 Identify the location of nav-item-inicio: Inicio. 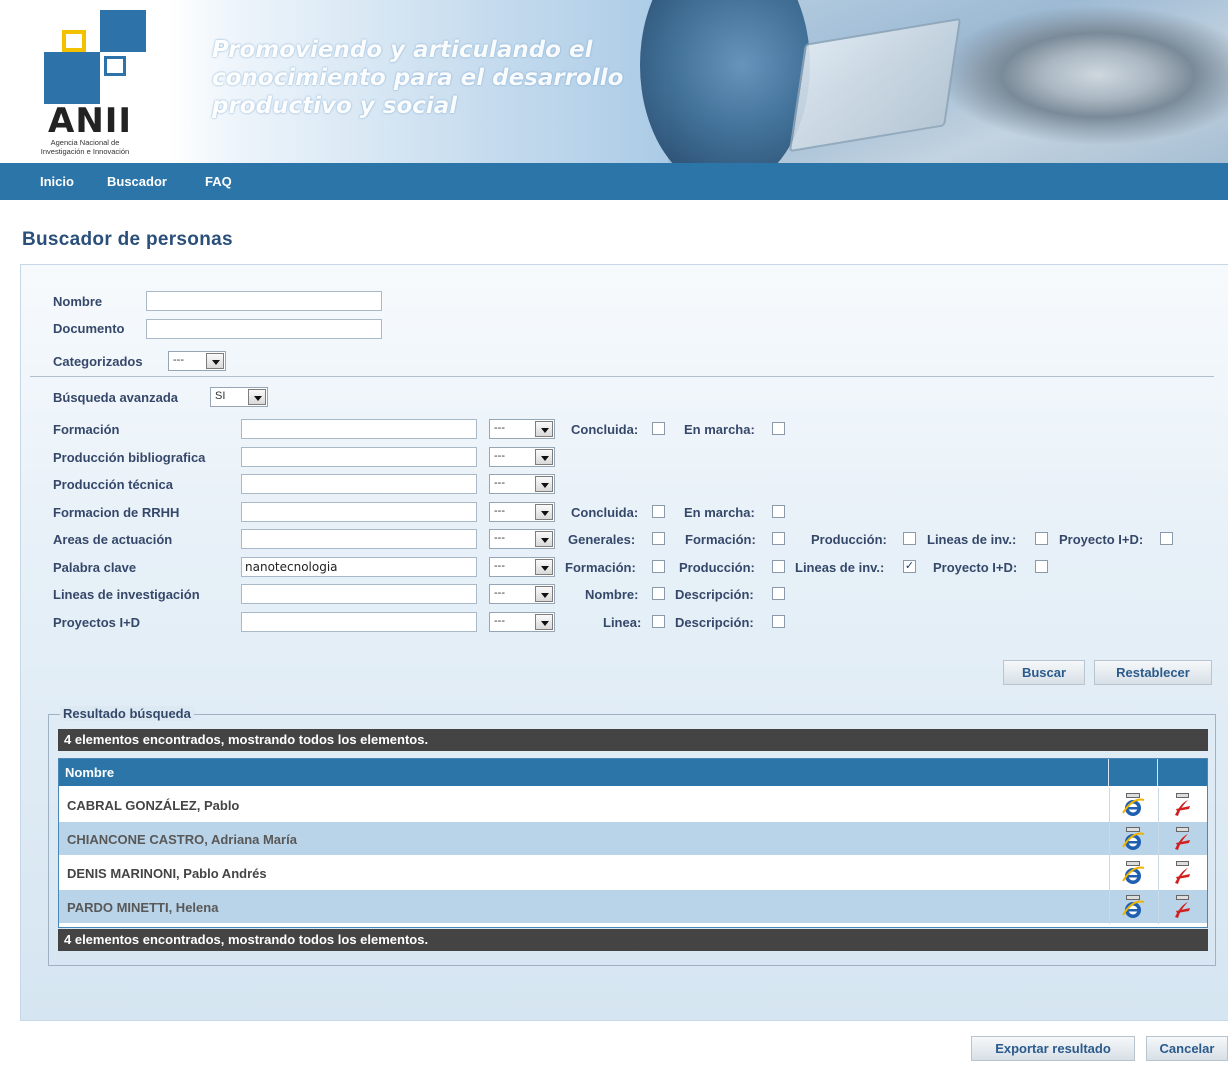
(57, 181).